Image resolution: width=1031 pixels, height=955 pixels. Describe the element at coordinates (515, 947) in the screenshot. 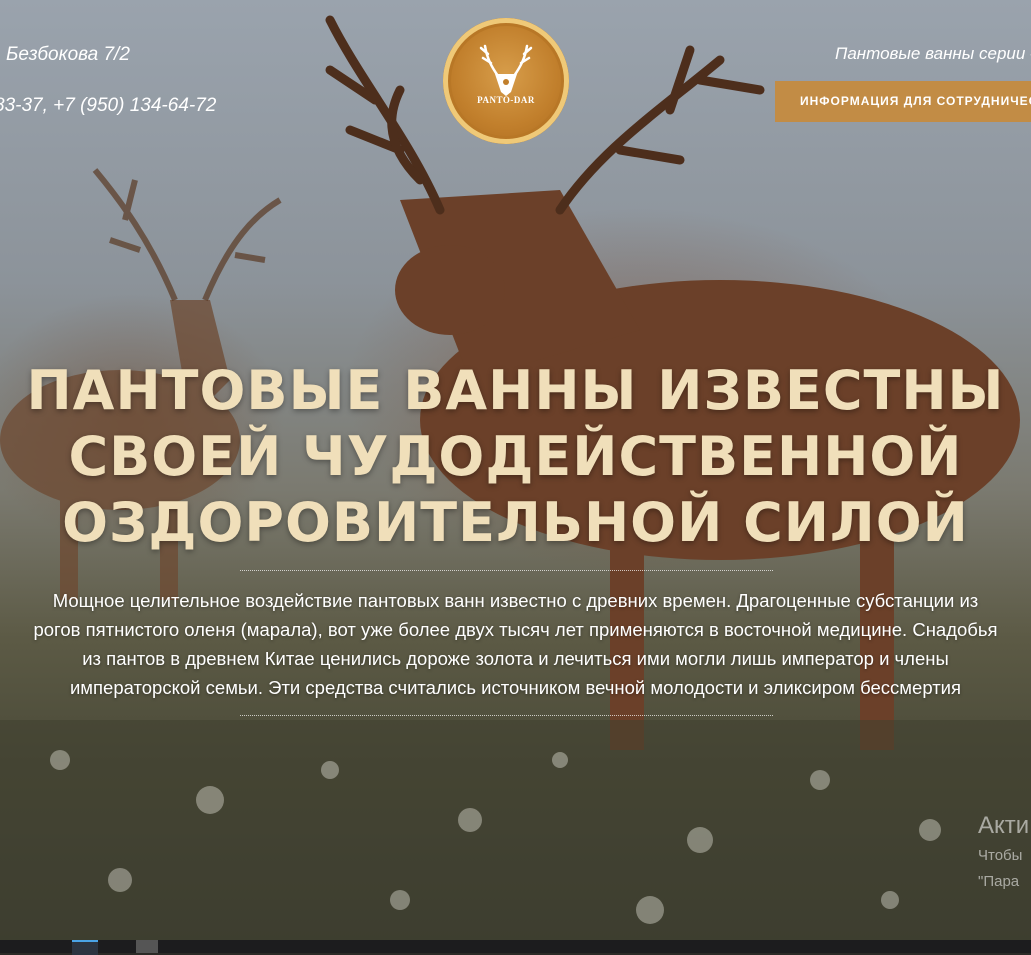

I see `taskbar` at that location.